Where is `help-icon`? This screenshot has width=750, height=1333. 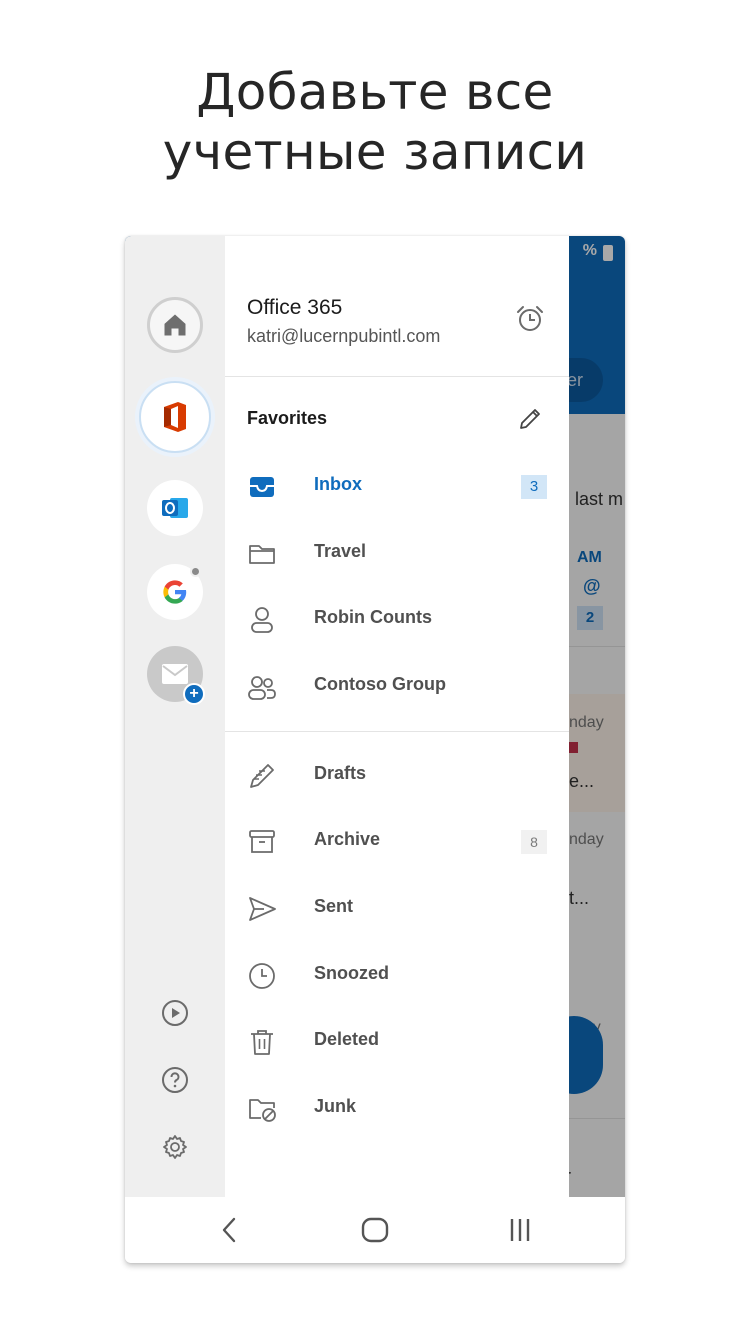 help-icon is located at coordinates (175, 1080).